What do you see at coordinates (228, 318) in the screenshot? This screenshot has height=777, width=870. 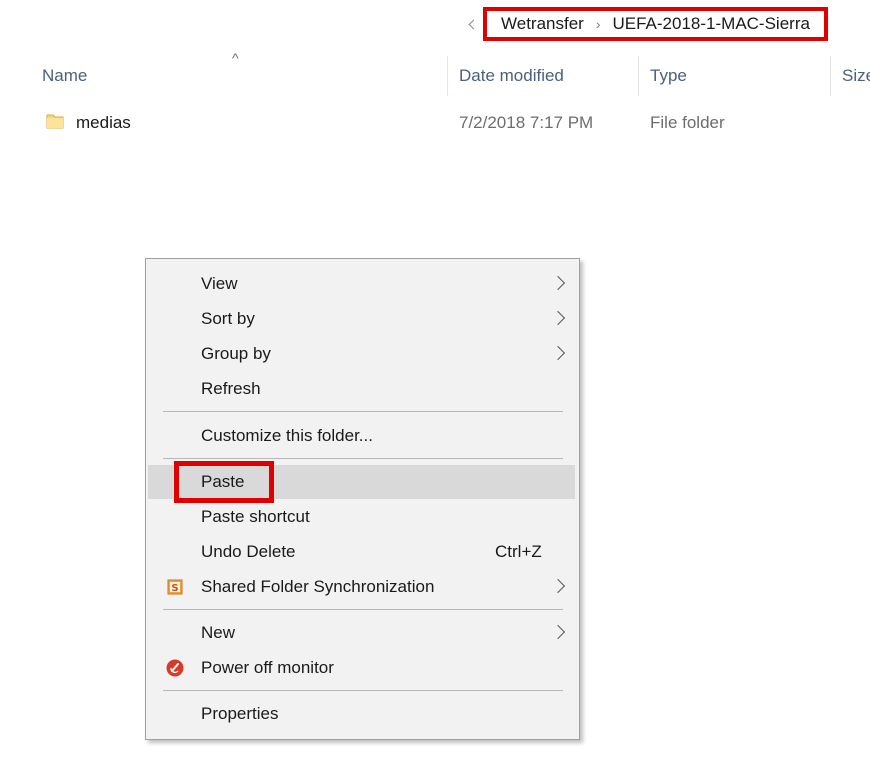 I see `menu-item-label: Sort by` at bounding box center [228, 318].